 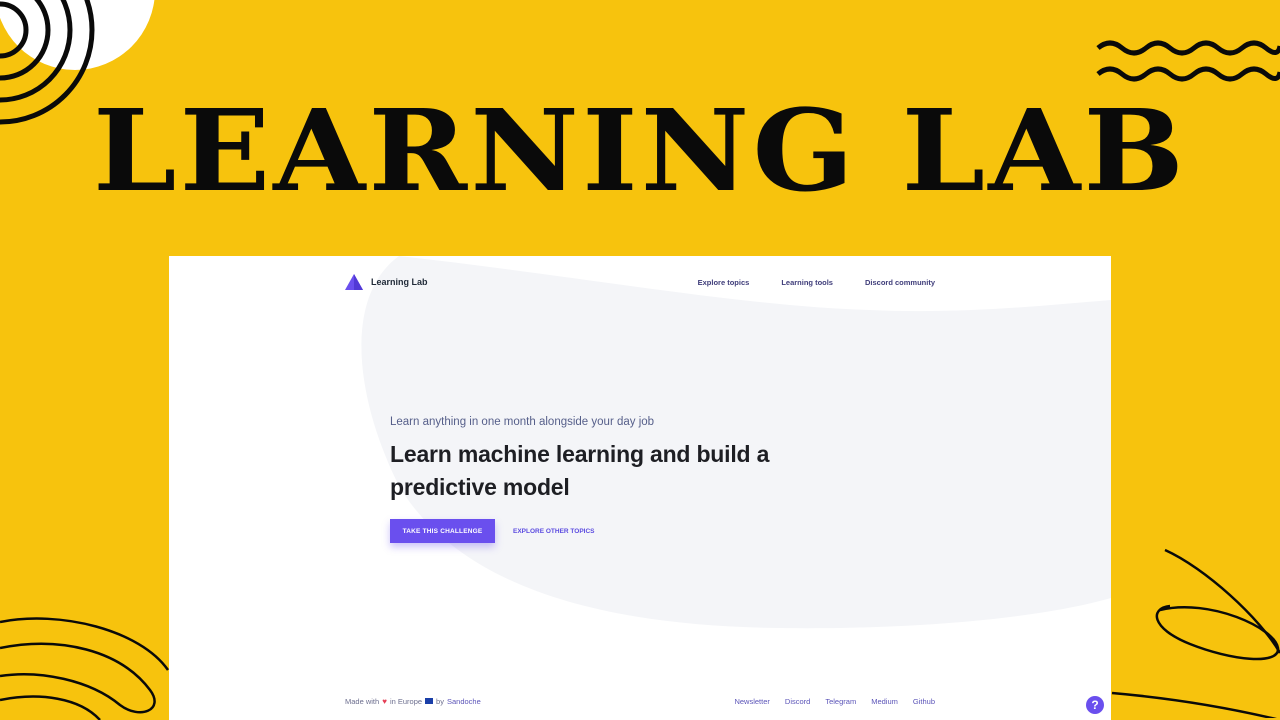 I want to click on made-with-credit: Made with ♥ in Europe by Sandoche, so click(x=413, y=701).